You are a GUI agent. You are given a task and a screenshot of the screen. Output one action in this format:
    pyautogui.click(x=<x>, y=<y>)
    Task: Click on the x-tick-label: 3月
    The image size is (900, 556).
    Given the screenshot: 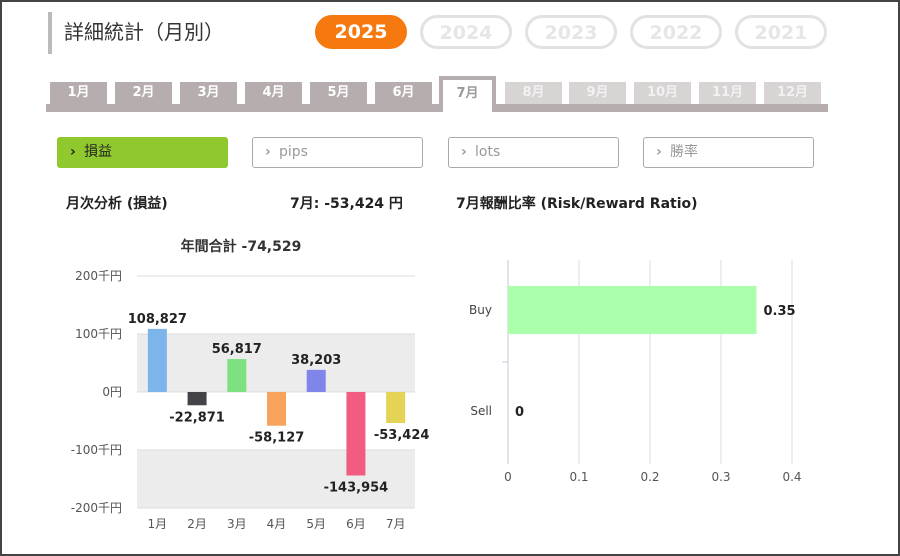 What is the action you would take?
    pyautogui.click(x=237, y=524)
    